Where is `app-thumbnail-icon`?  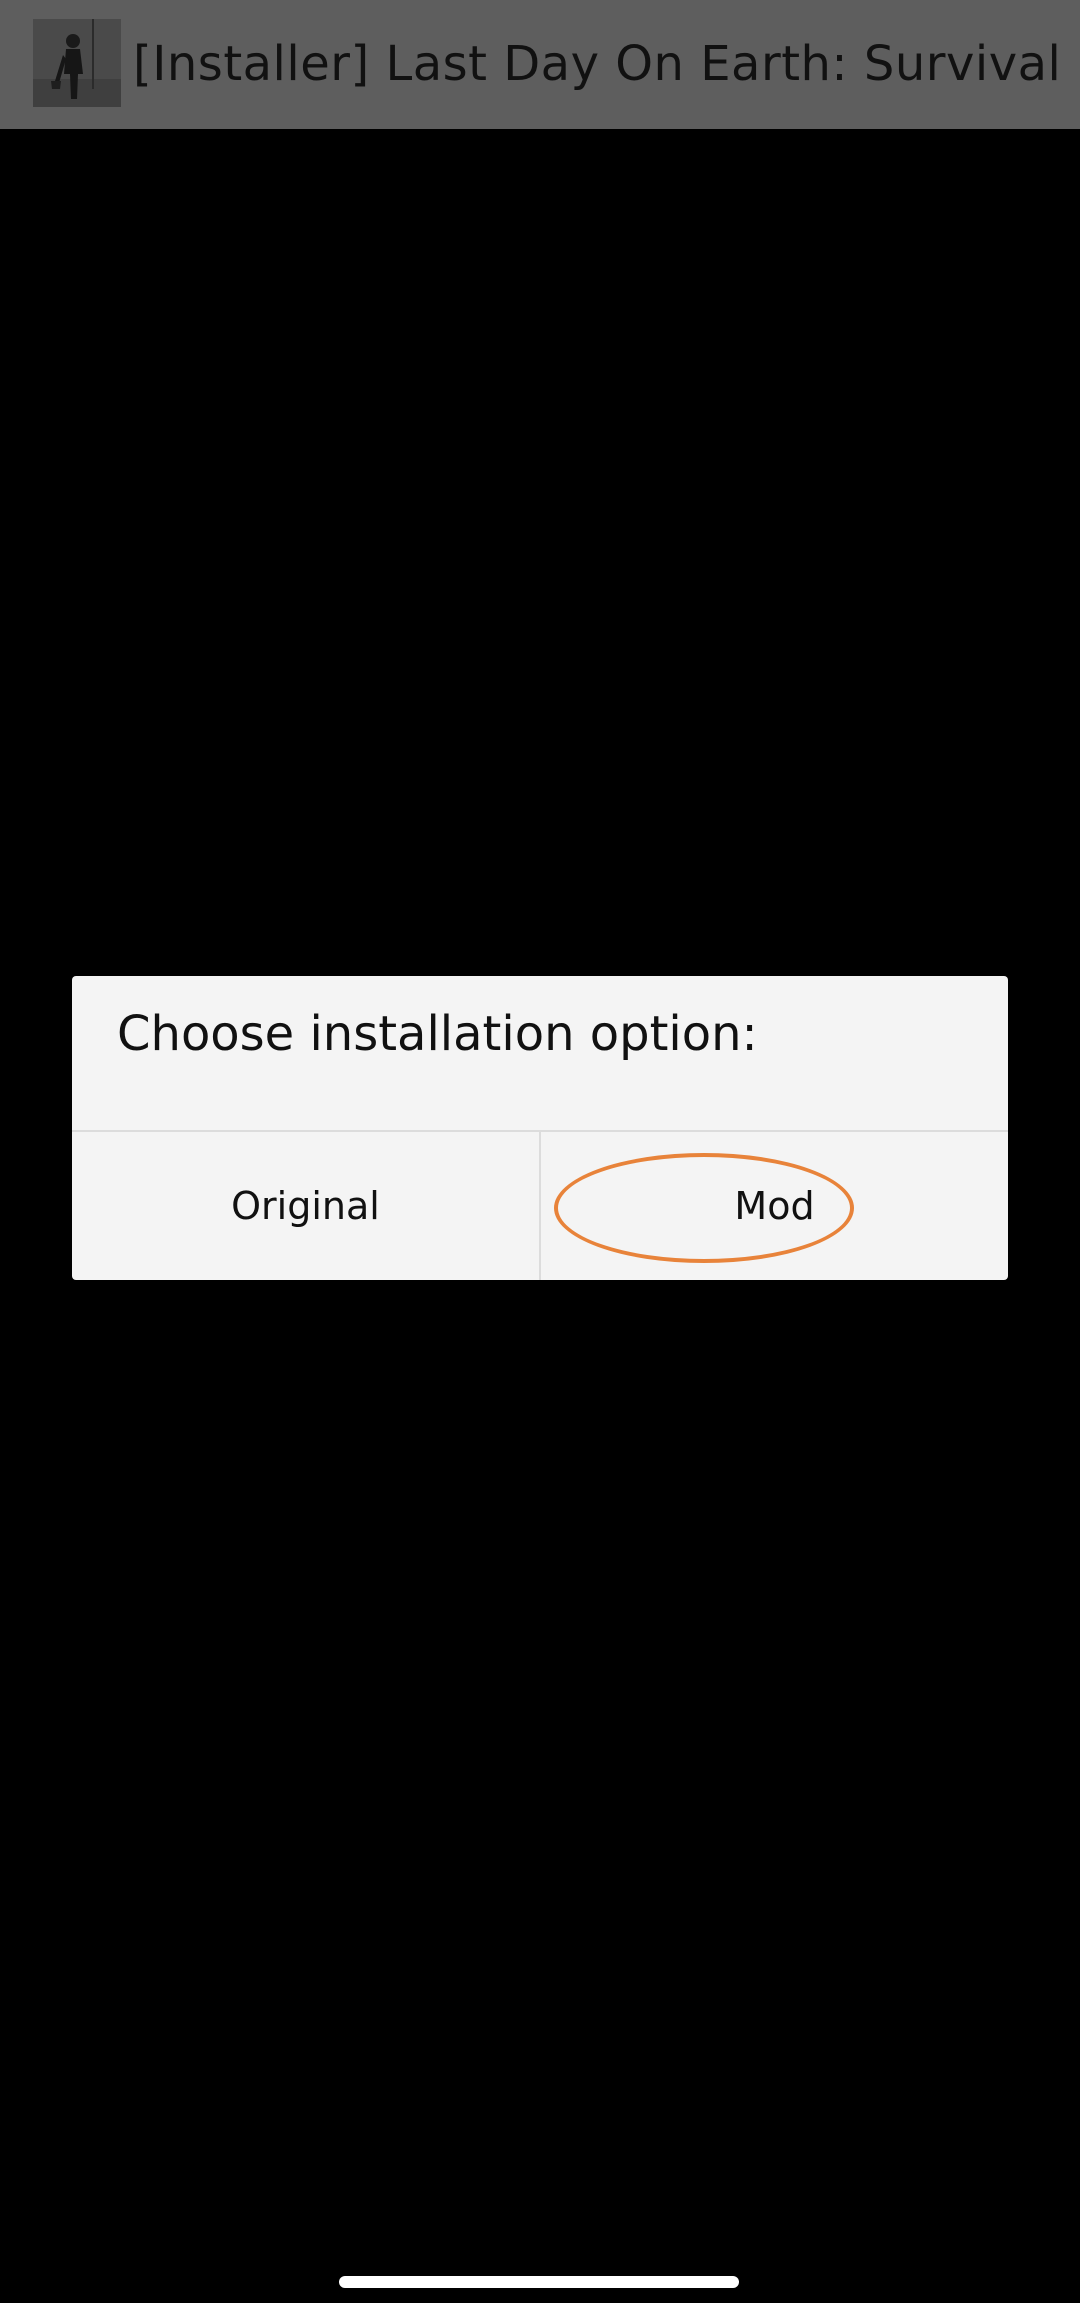
app-thumbnail-icon is located at coordinates (77, 63).